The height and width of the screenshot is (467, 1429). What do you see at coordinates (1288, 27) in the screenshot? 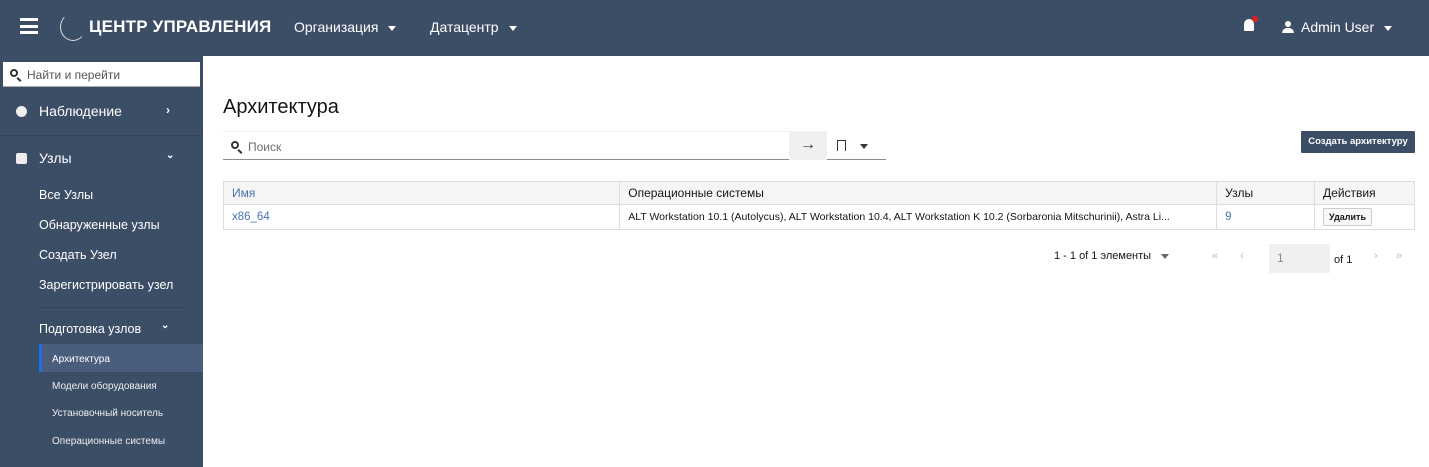
I see `user-icon` at bounding box center [1288, 27].